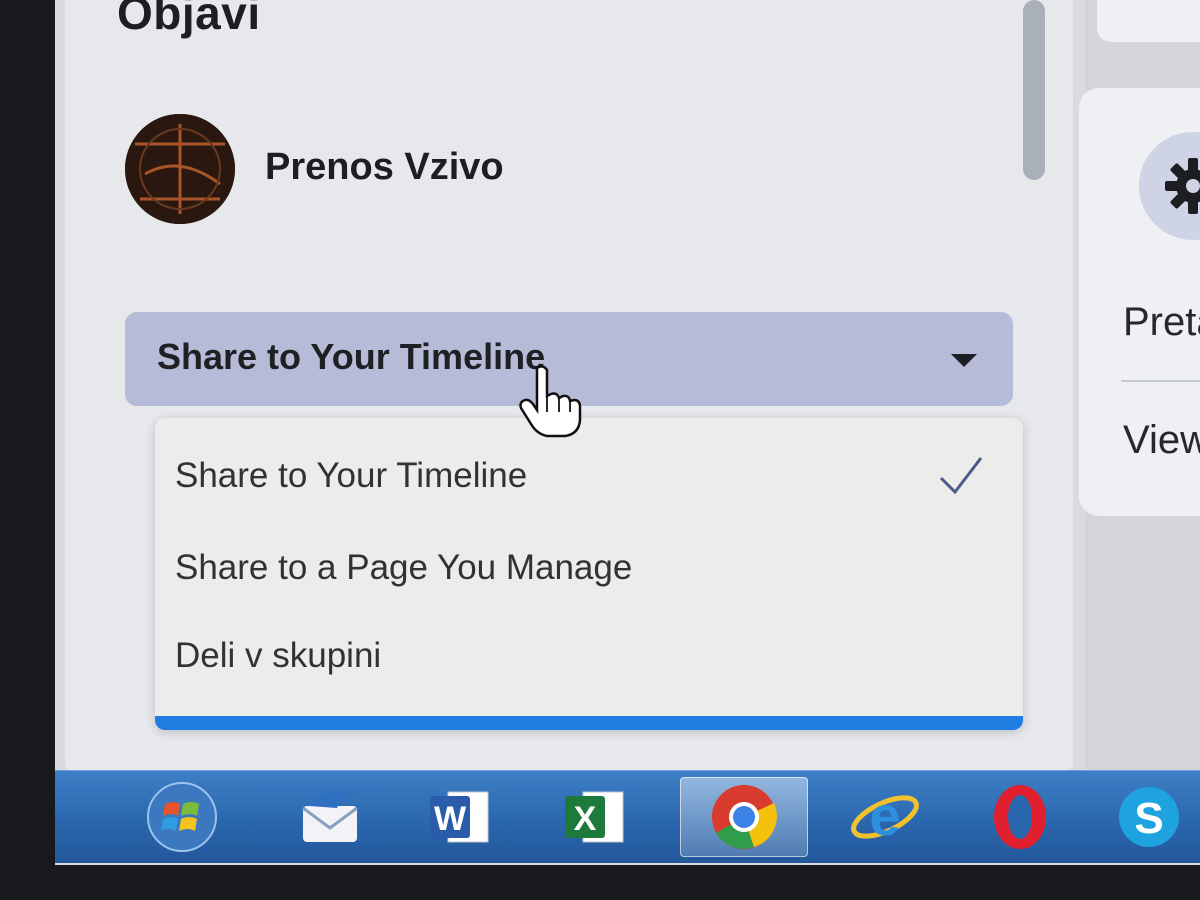 Image resolution: width=1200 pixels, height=900 pixels. I want to click on taskbar-internet-explorer: e, so click(885, 817).